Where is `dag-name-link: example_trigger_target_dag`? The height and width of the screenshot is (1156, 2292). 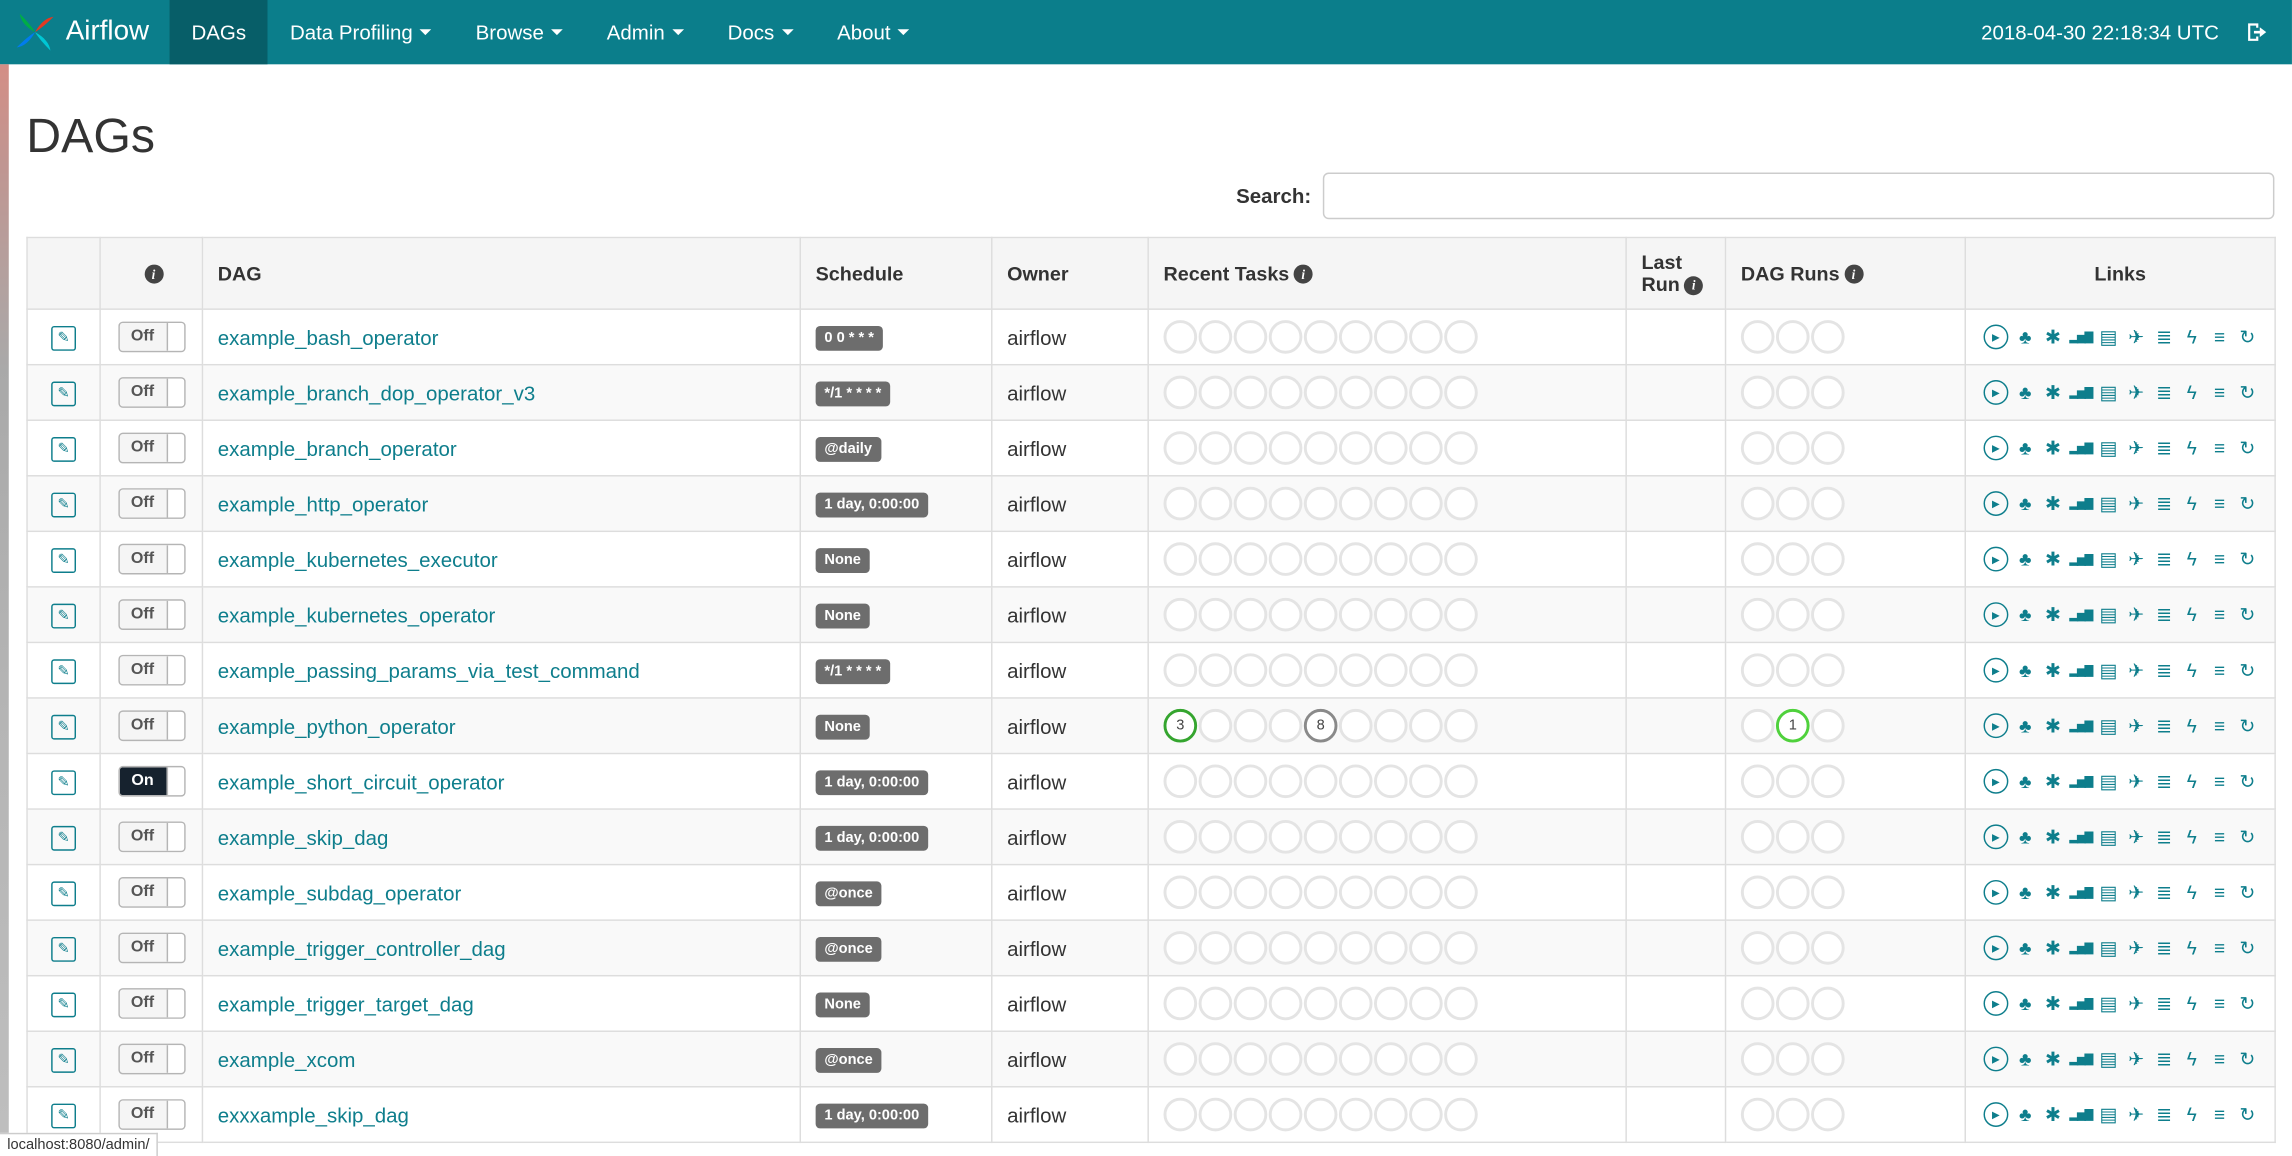 dag-name-link: example_trigger_target_dag is located at coordinates (346, 1003).